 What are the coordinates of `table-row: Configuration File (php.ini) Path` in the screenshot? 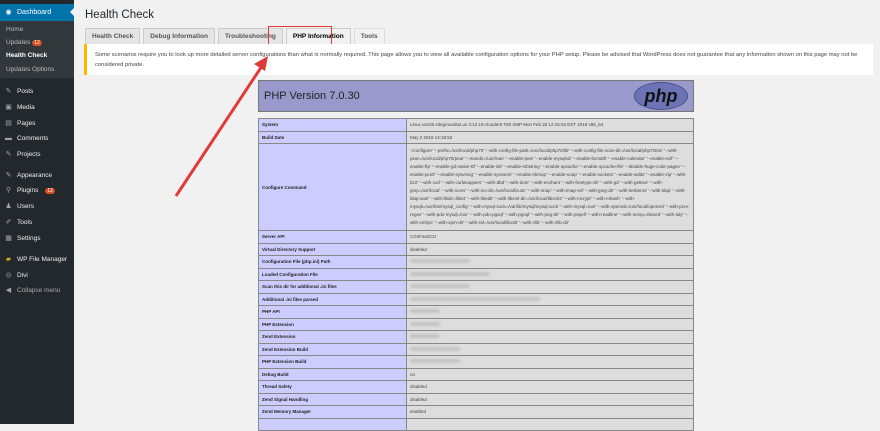 It's located at (476, 262).